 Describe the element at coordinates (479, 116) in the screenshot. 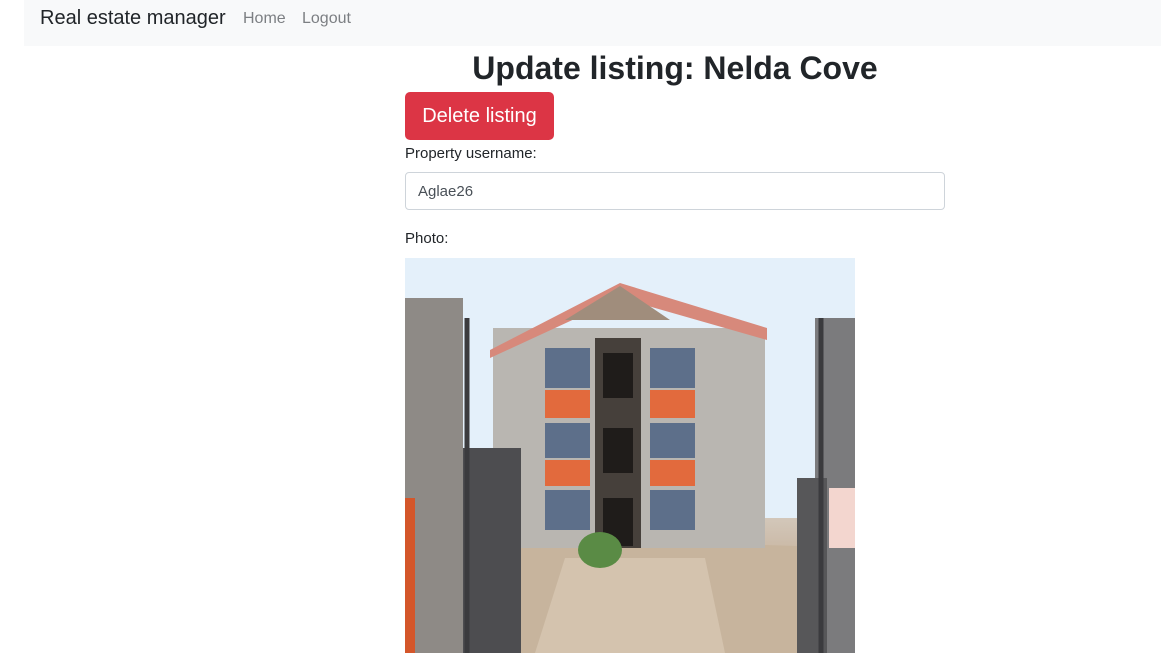

I see `delete-listing-button: Delete listing` at that location.